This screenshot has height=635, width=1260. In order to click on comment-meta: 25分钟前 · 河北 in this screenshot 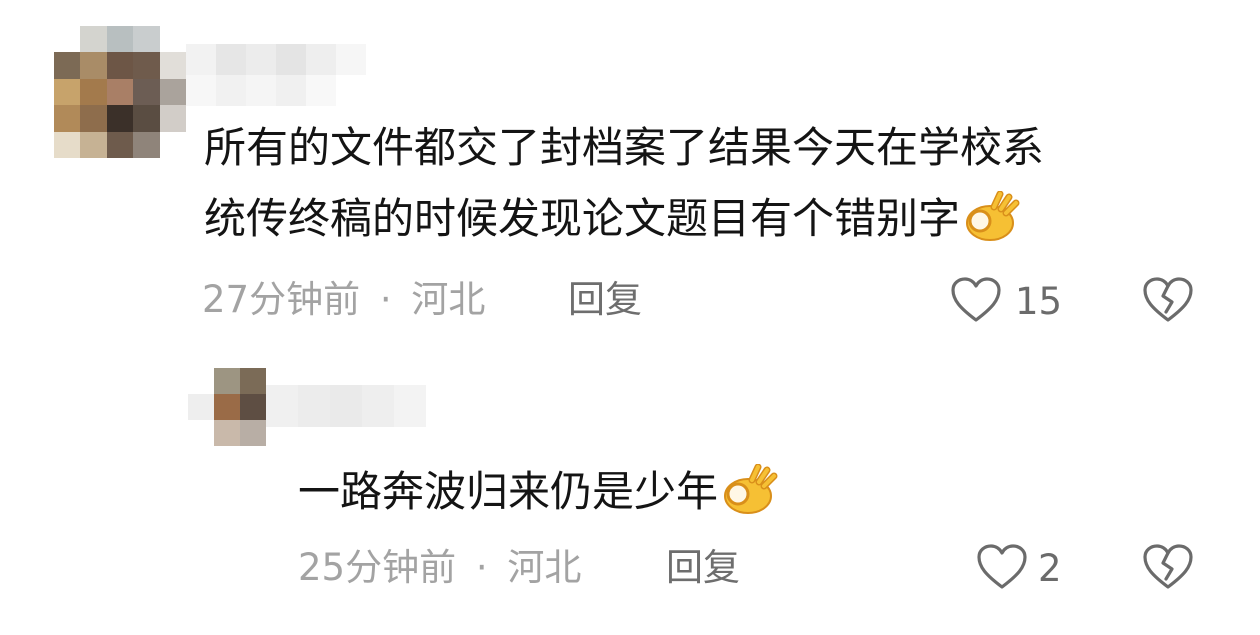, I will do `click(439, 568)`.